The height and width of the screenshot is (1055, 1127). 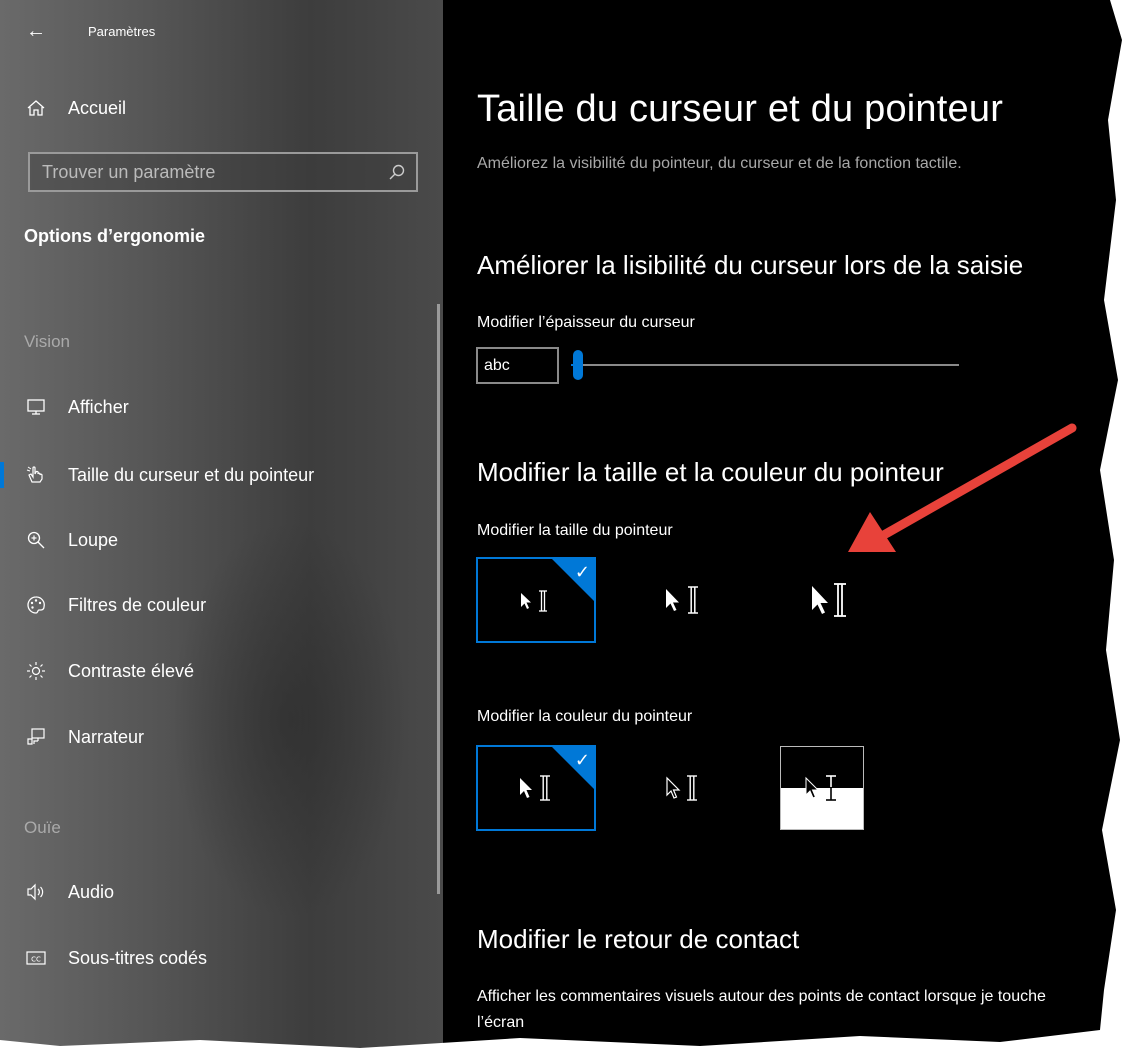 I want to click on page-title: Taille du curseur et du pointeur, so click(x=740, y=109).